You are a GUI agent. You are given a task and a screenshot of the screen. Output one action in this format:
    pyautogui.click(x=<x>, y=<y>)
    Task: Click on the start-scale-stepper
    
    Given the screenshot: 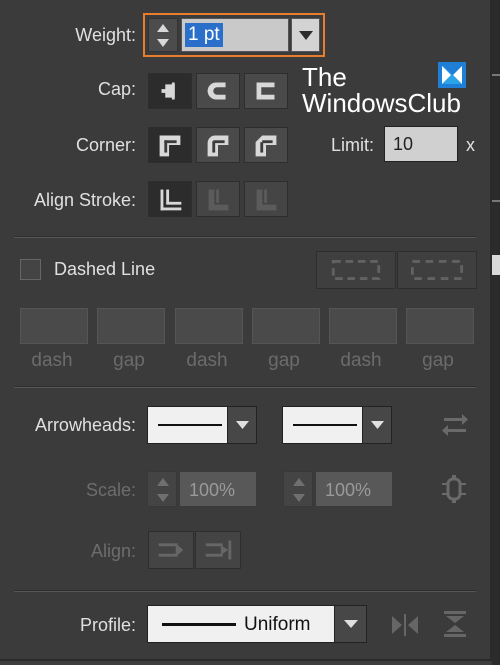 What is the action you would take?
    pyautogui.click(x=162, y=489)
    